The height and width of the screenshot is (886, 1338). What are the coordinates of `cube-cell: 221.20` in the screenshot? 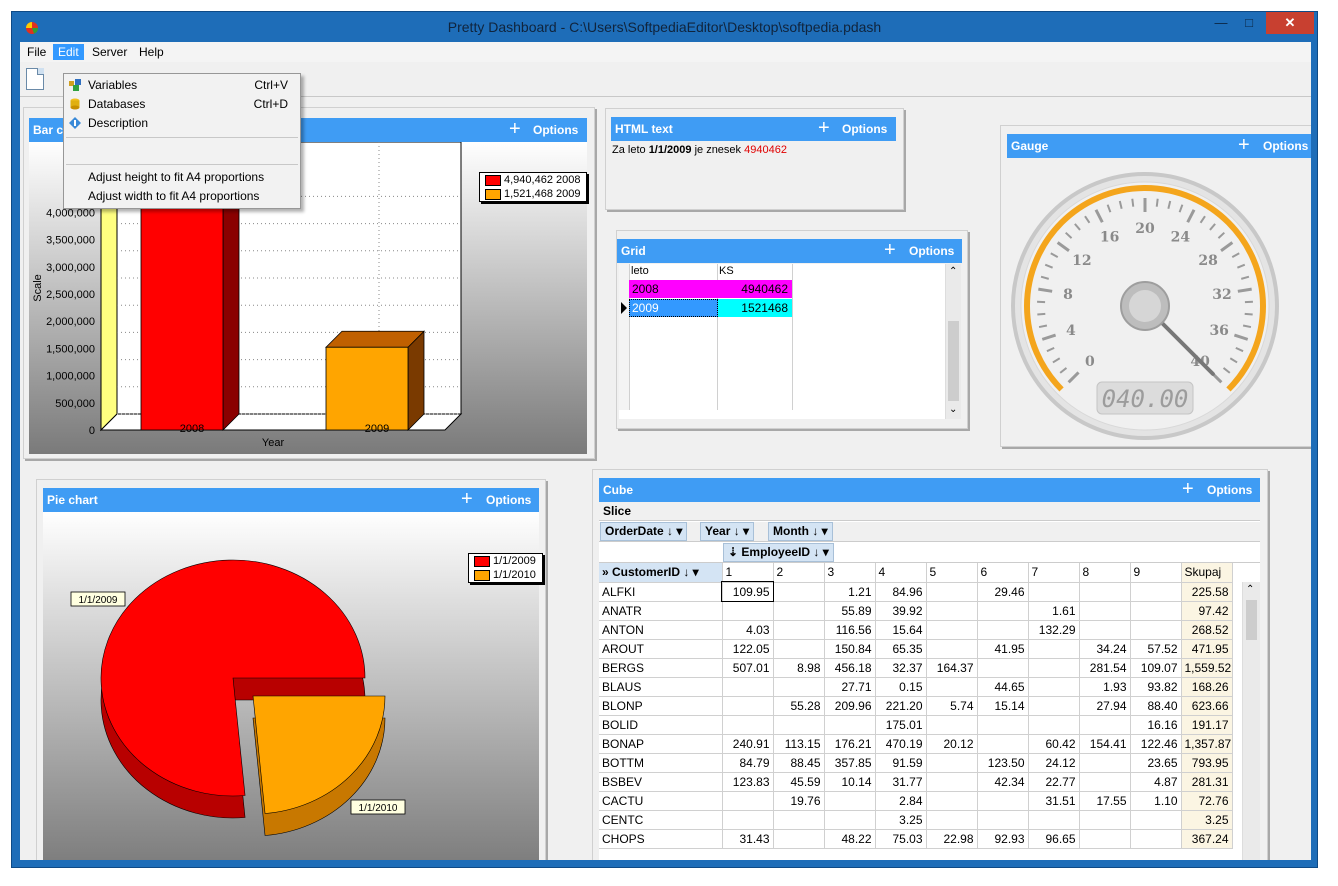 It's located at (901, 706).